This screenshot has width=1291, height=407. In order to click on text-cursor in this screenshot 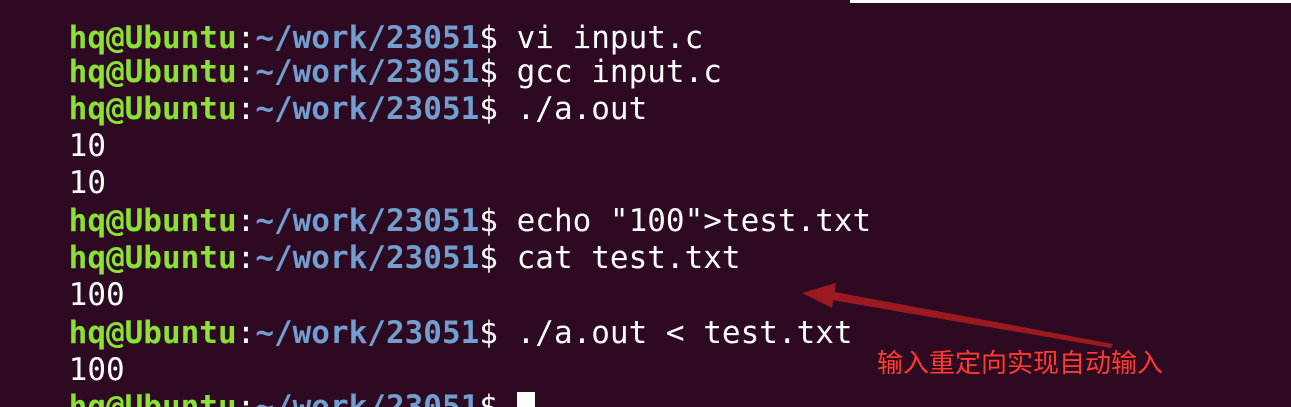, I will do `click(525, 399)`.